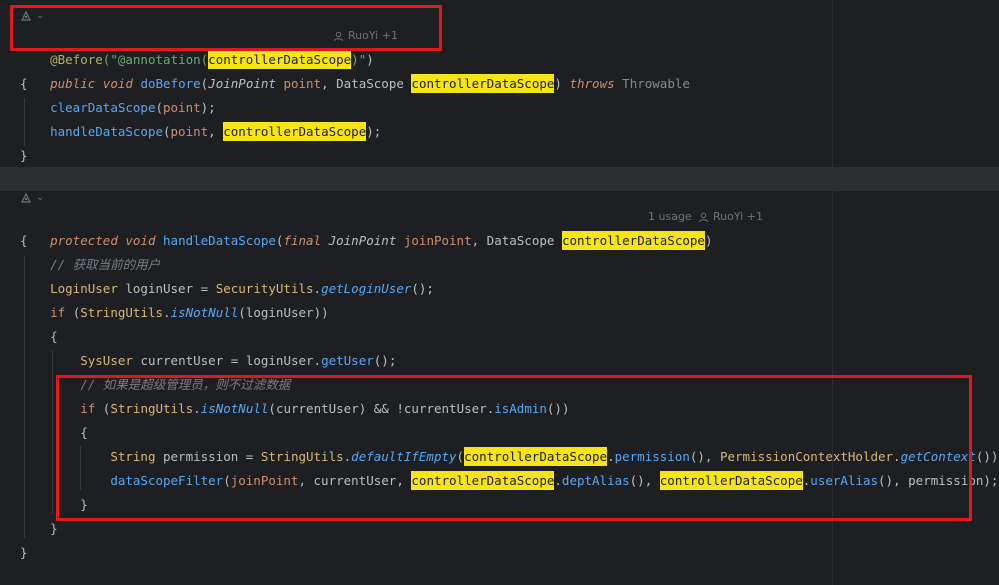 Image resolution: width=999 pixels, height=585 pixels. Describe the element at coordinates (347, 360) in the screenshot. I see `method-call: getUser` at that location.